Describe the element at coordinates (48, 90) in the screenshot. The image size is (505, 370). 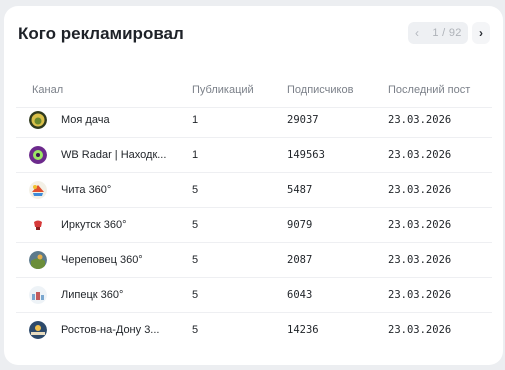
I see `column-header-channel: Канал` at that location.